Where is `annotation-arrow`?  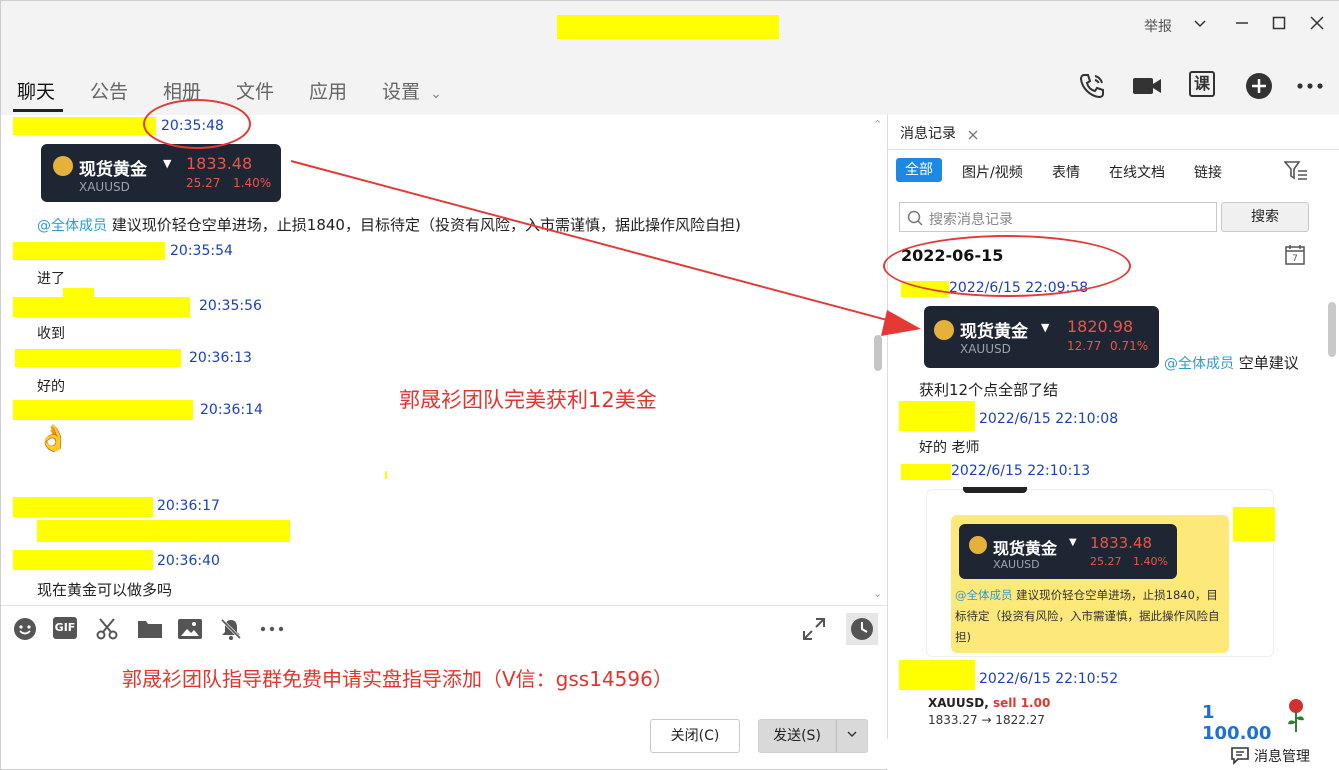 annotation-arrow is located at coordinates (605, 248).